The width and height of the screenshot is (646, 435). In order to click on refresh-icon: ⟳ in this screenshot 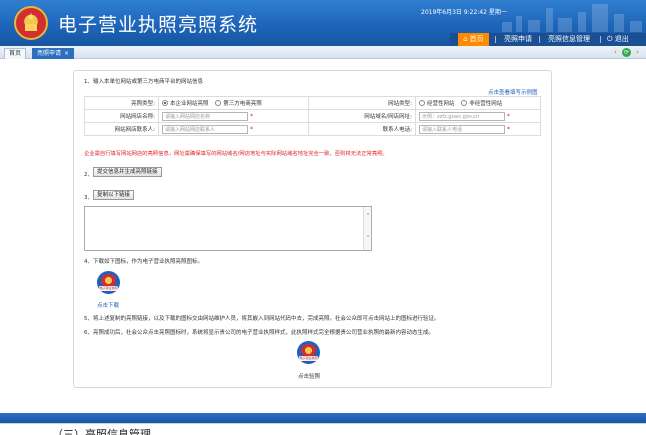, I will do `click(626, 52)`.